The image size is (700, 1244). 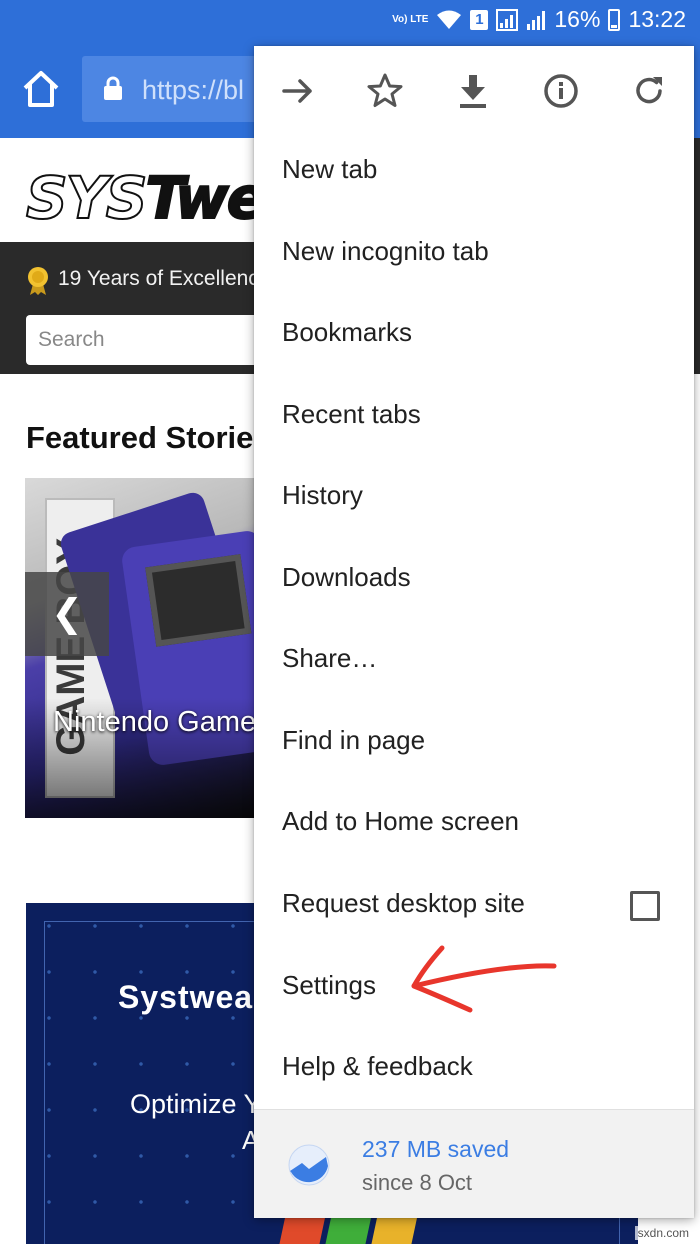 What do you see at coordinates (449, 19) in the screenshot?
I see `wifi-icon` at bounding box center [449, 19].